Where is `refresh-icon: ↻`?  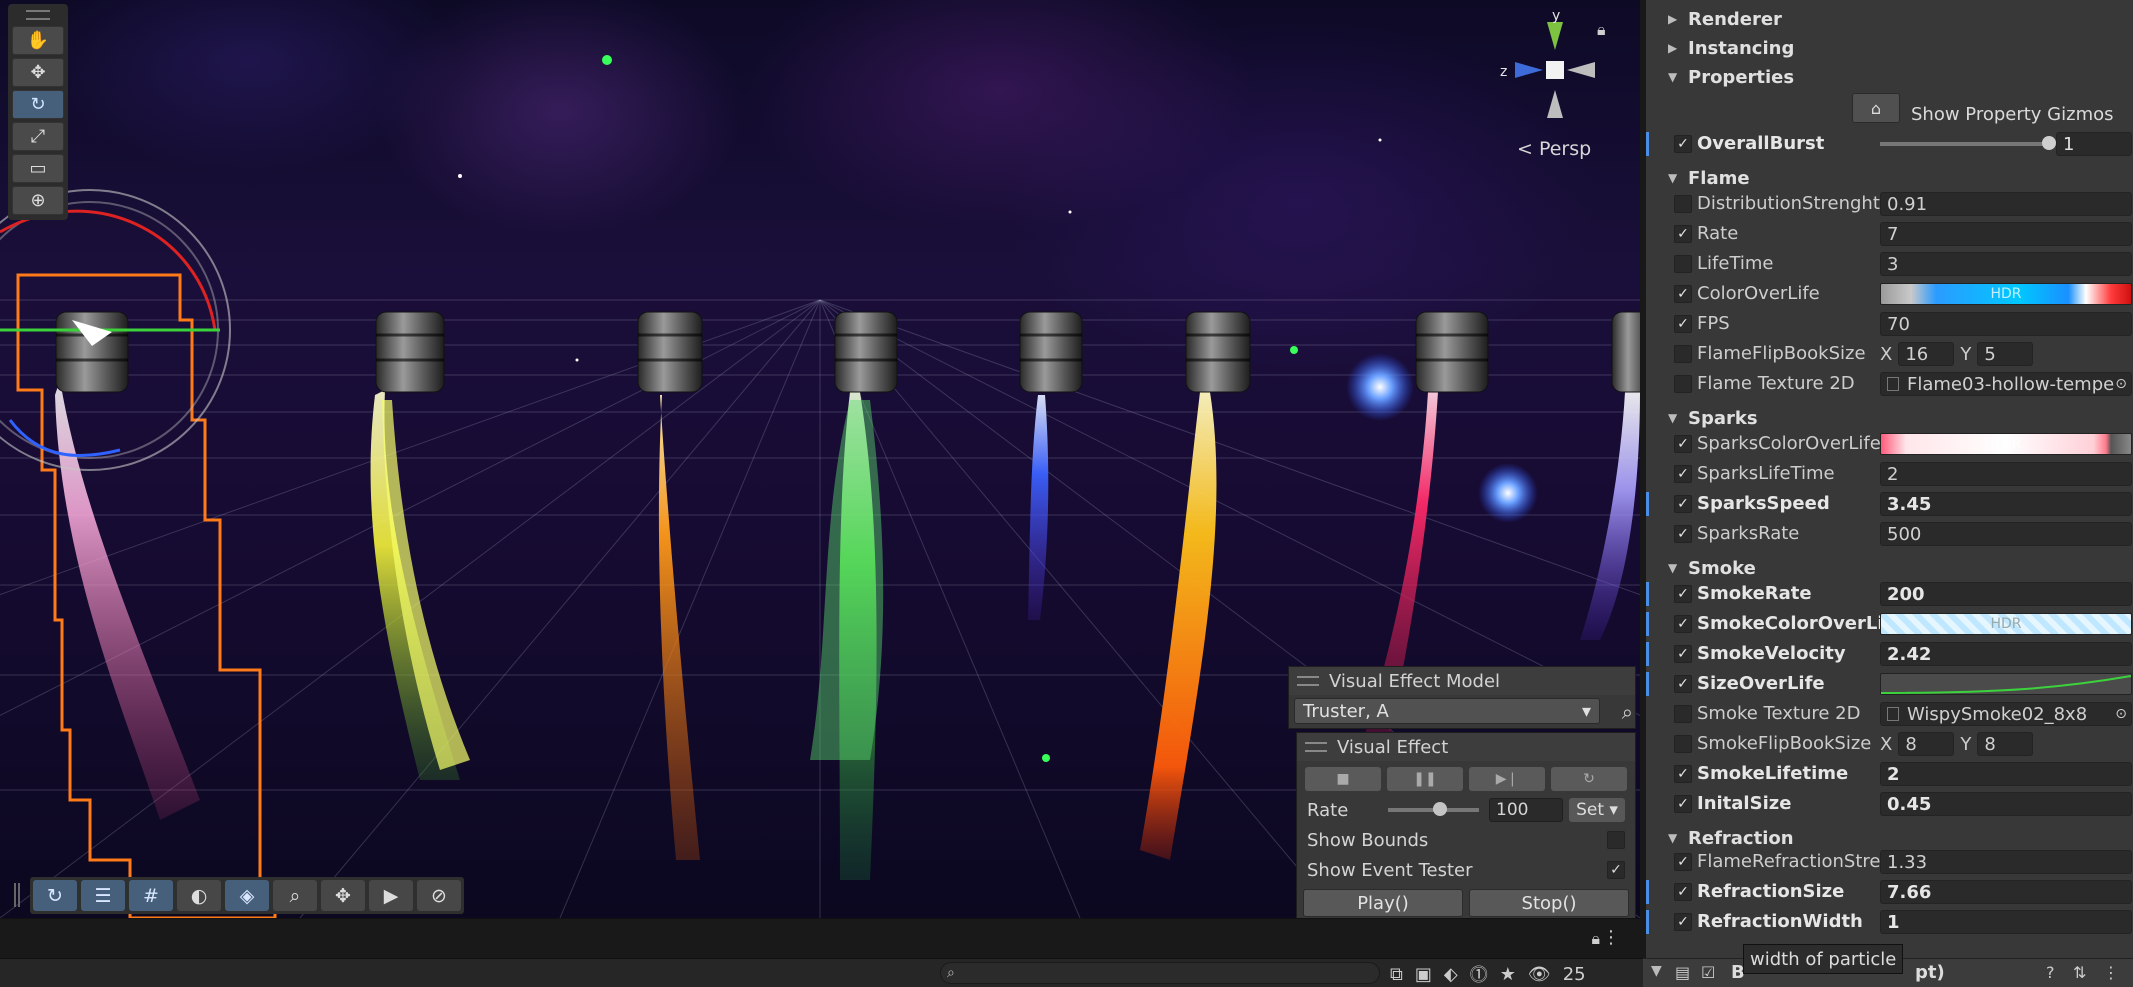
refresh-icon: ↻ is located at coordinates (55, 895).